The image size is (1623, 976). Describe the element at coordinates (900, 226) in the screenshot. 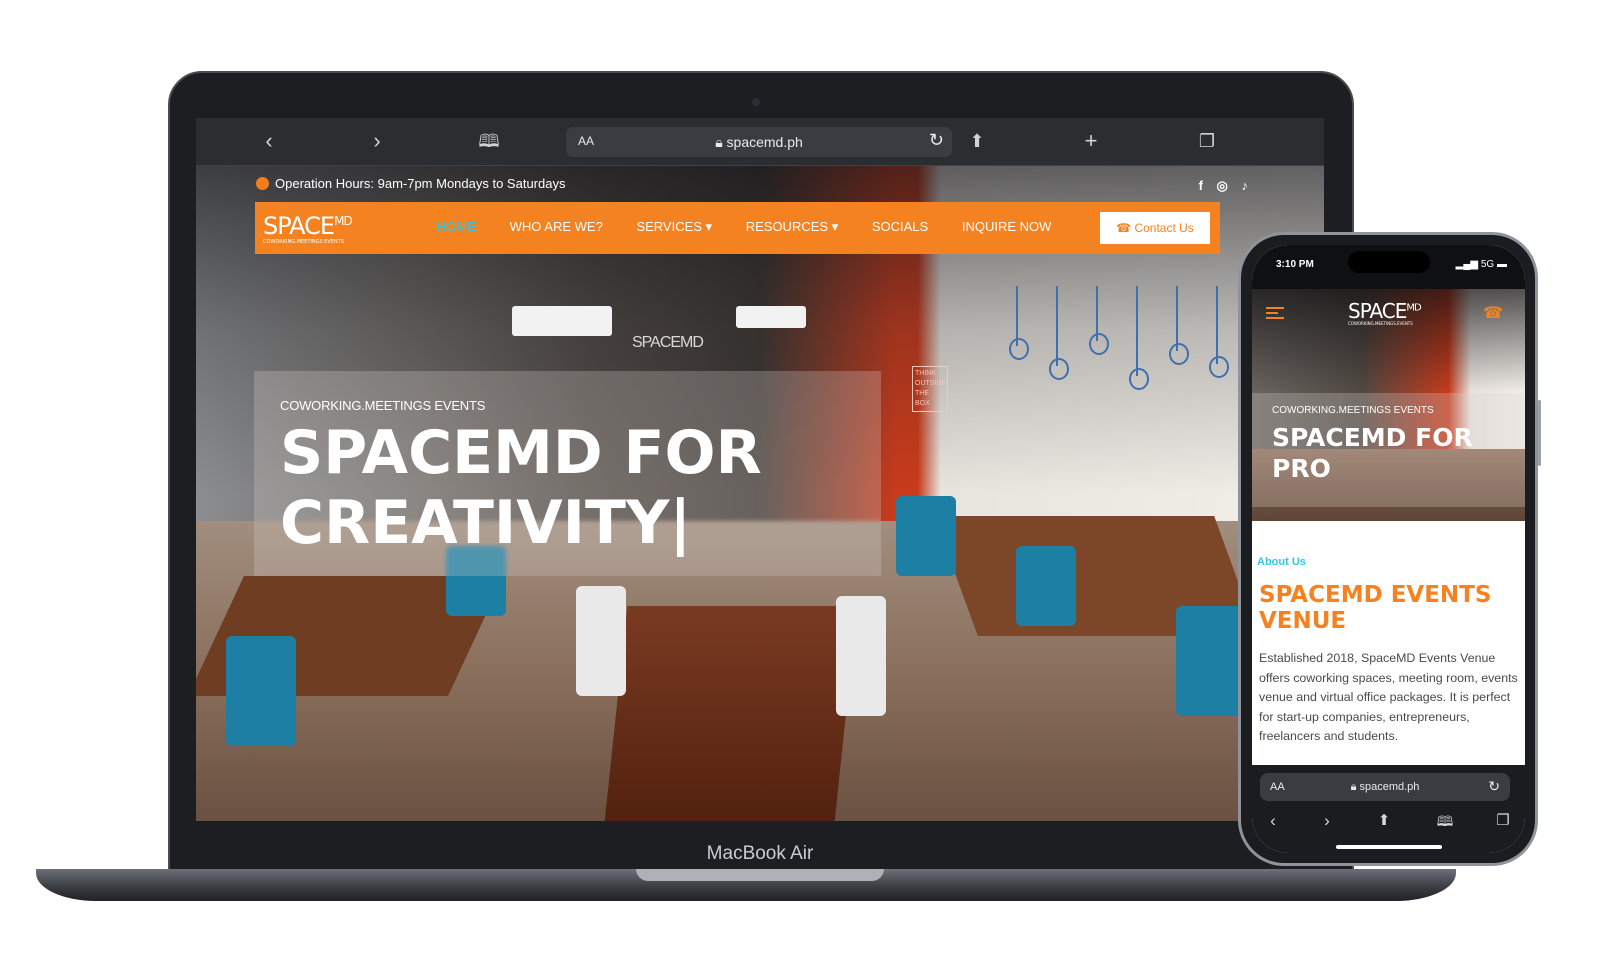

I see `nav-socials: SOCIALS` at that location.